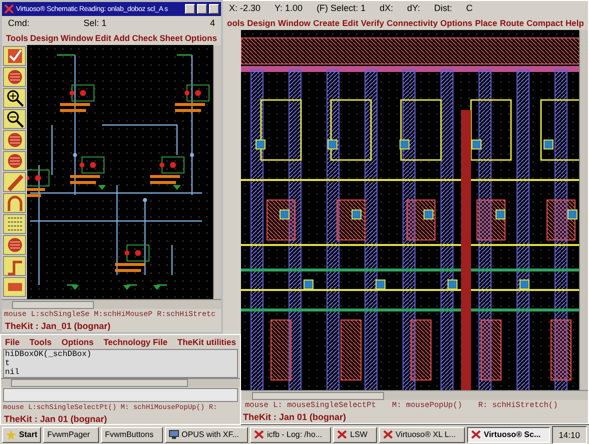  I want to click on coordinate-readout: Y: 1.00, so click(288, 8).